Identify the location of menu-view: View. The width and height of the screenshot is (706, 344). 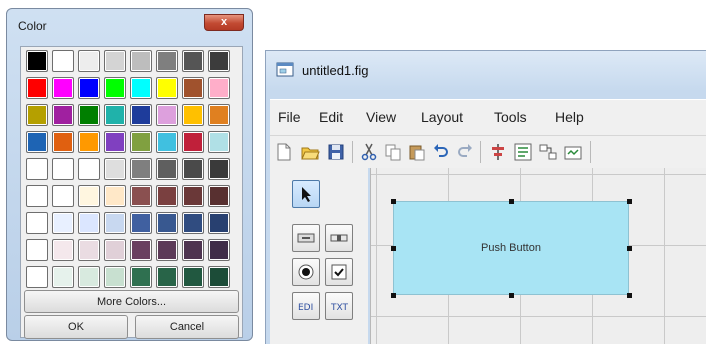
(381, 117).